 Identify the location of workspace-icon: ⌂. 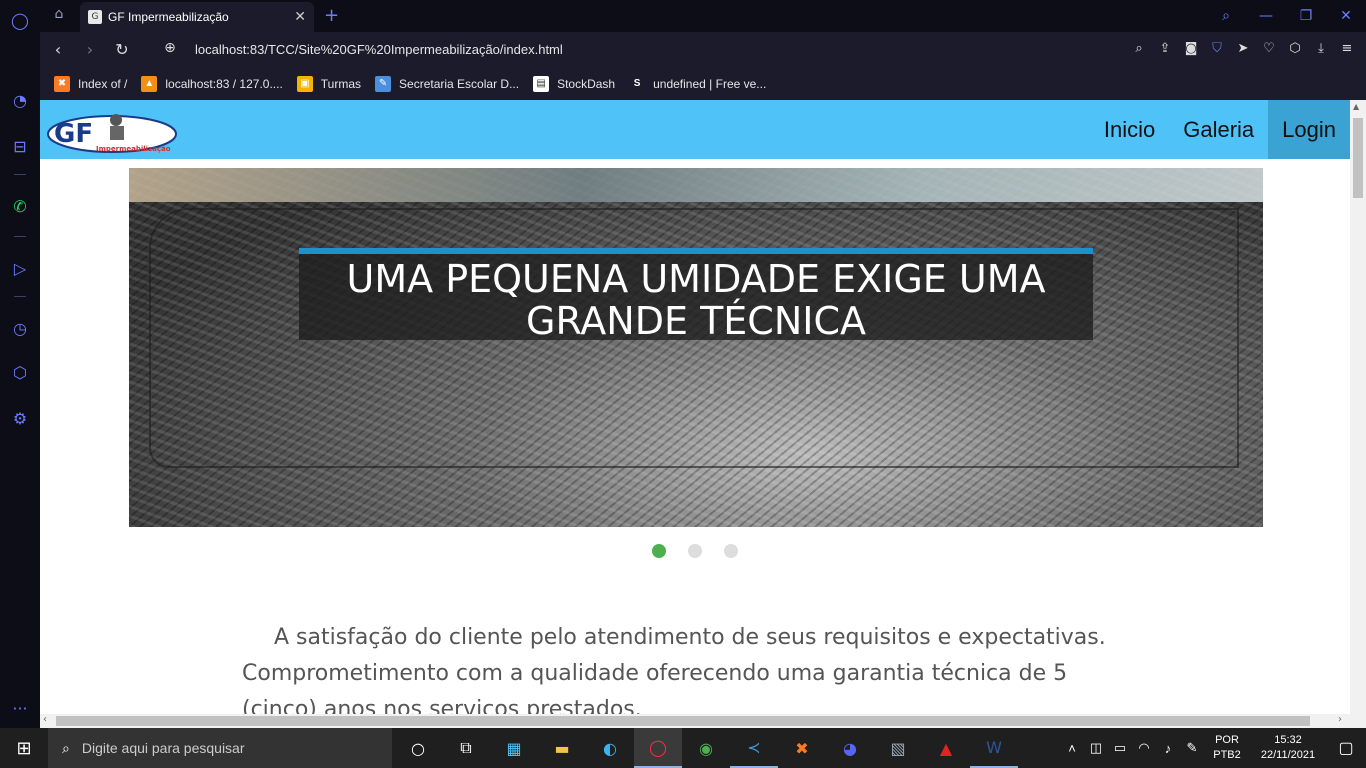
(59, 16).